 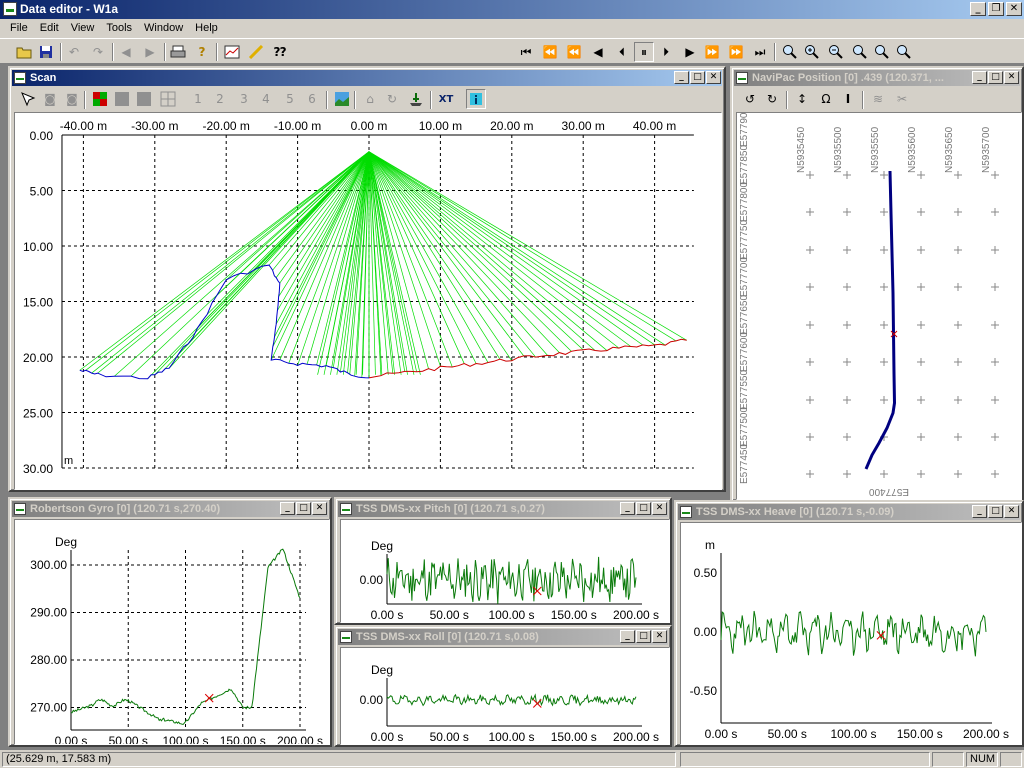 What do you see at coordinates (83, 28) in the screenshot?
I see `menu-view: View` at bounding box center [83, 28].